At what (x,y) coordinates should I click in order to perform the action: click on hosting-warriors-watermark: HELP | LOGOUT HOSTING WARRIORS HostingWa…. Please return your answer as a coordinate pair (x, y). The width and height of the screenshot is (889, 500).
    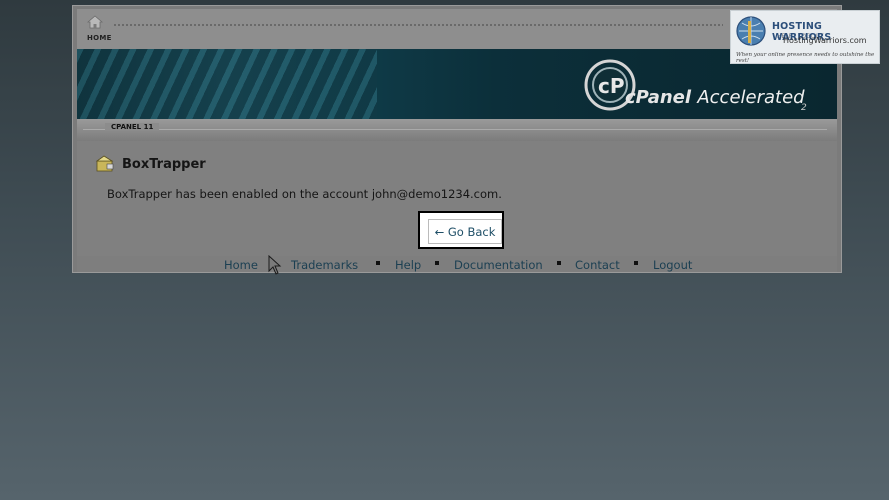
    Looking at the image, I should click on (805, 37).